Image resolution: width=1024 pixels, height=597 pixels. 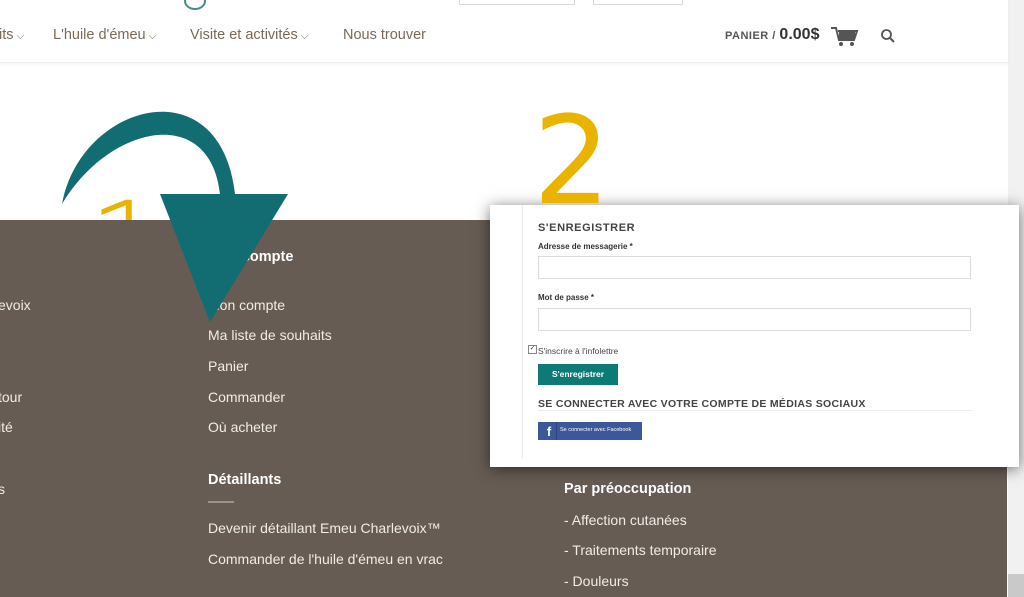 What do you see at coordinates (175, 216) in the screenshot?
I see `curved-arrow-annotation` at bounding box center [175, 216].